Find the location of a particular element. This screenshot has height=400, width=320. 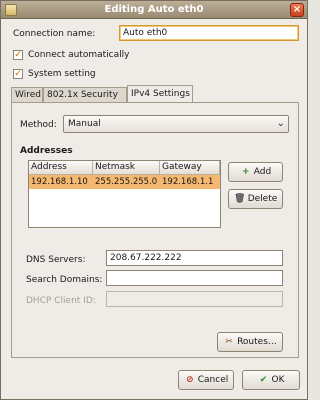

method-value: Manual is located at coordinates (84, 124).